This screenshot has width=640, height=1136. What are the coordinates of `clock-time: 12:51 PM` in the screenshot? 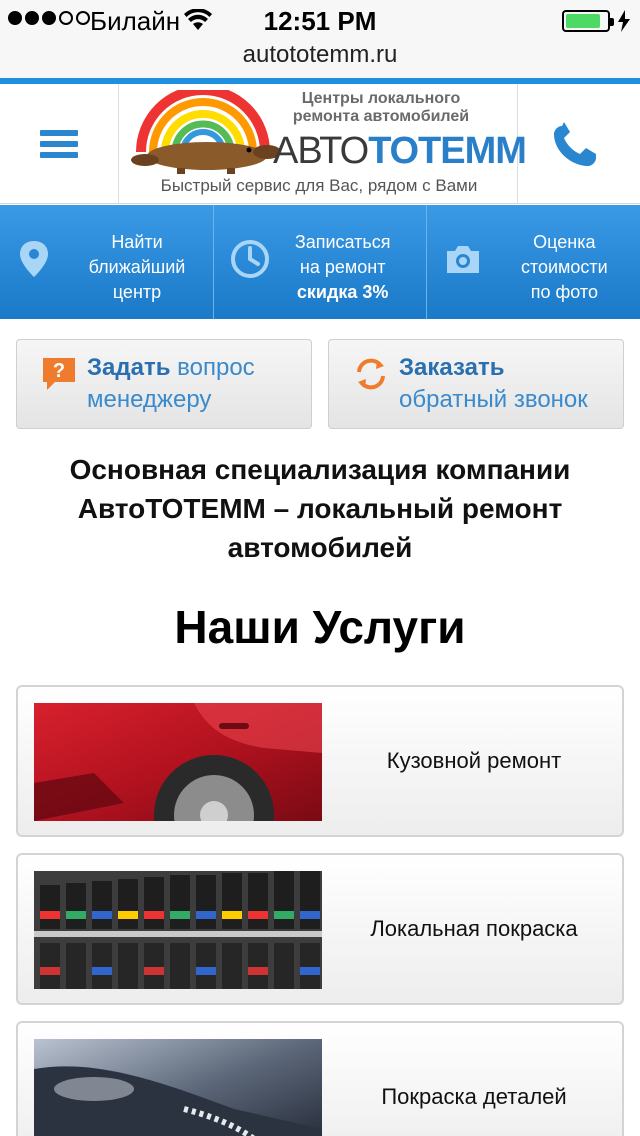 It's located at (320, 21).